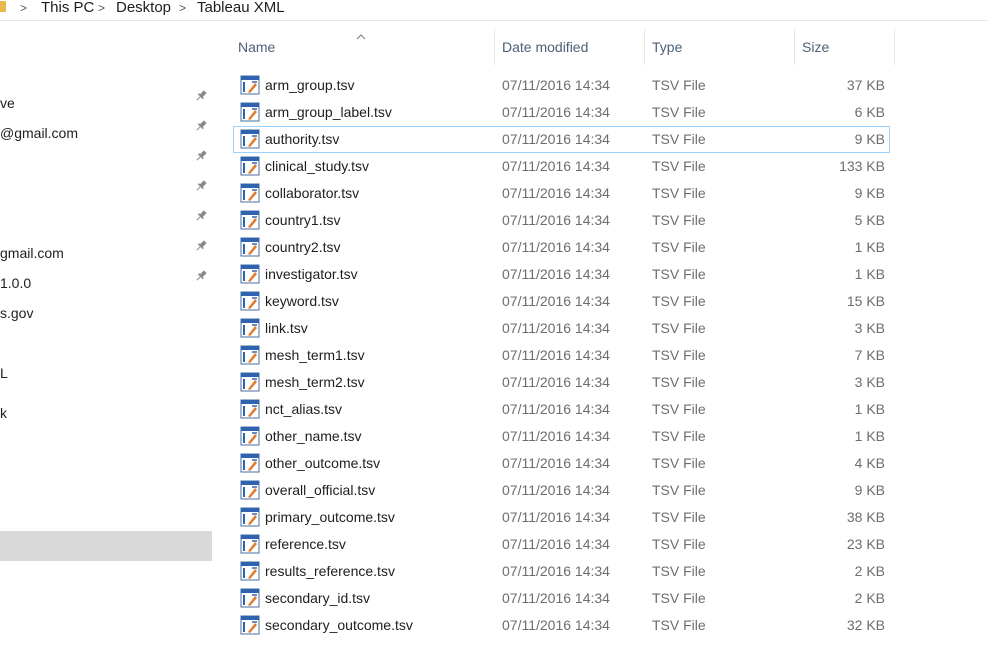  What do you see at coordinates (312, 193) in the screenshot?
I see `file-name: collaborator.tsv` at bounding box center [312, 193].